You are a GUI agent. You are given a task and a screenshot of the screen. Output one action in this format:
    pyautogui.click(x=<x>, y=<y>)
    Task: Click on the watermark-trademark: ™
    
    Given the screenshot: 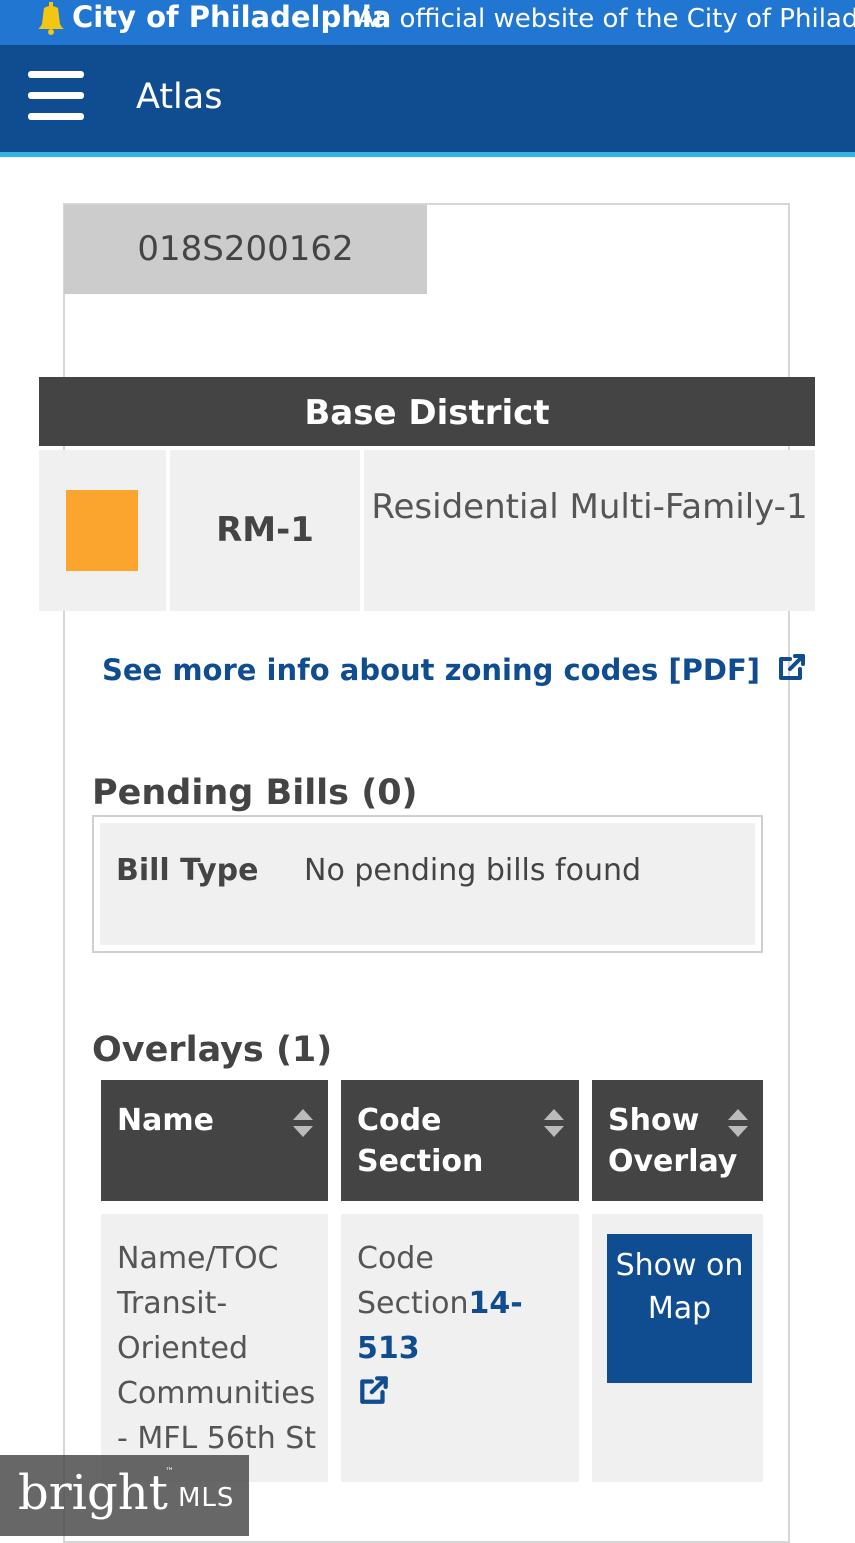 What is the action you would take?
    pyautogui.click(x=169, y=1472)
    